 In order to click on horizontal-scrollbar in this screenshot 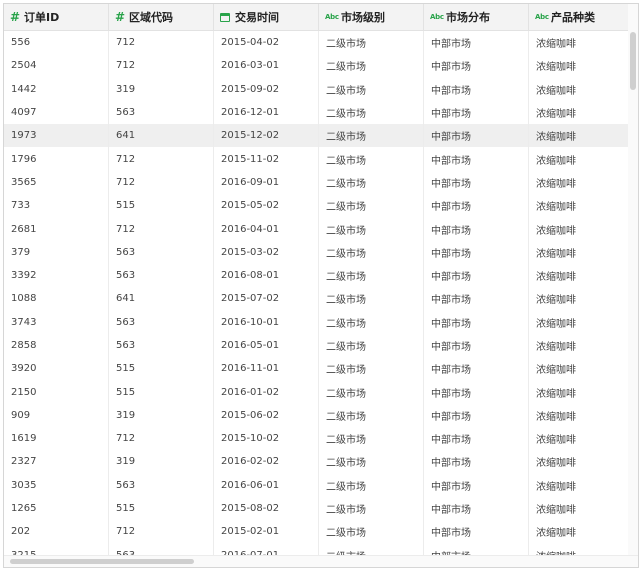, I will do `click(321, 561)`.